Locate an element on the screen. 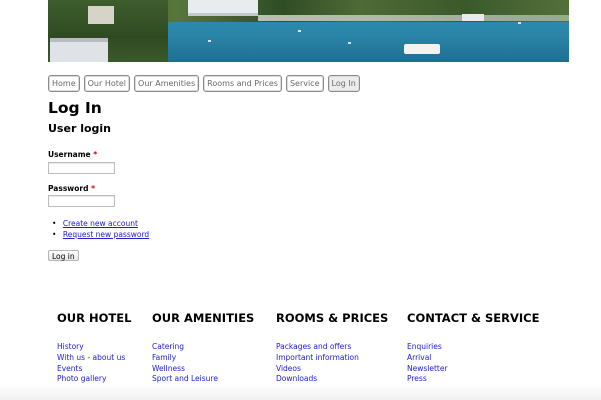  photo-lakeside-building is located at coordinates (79, 50).